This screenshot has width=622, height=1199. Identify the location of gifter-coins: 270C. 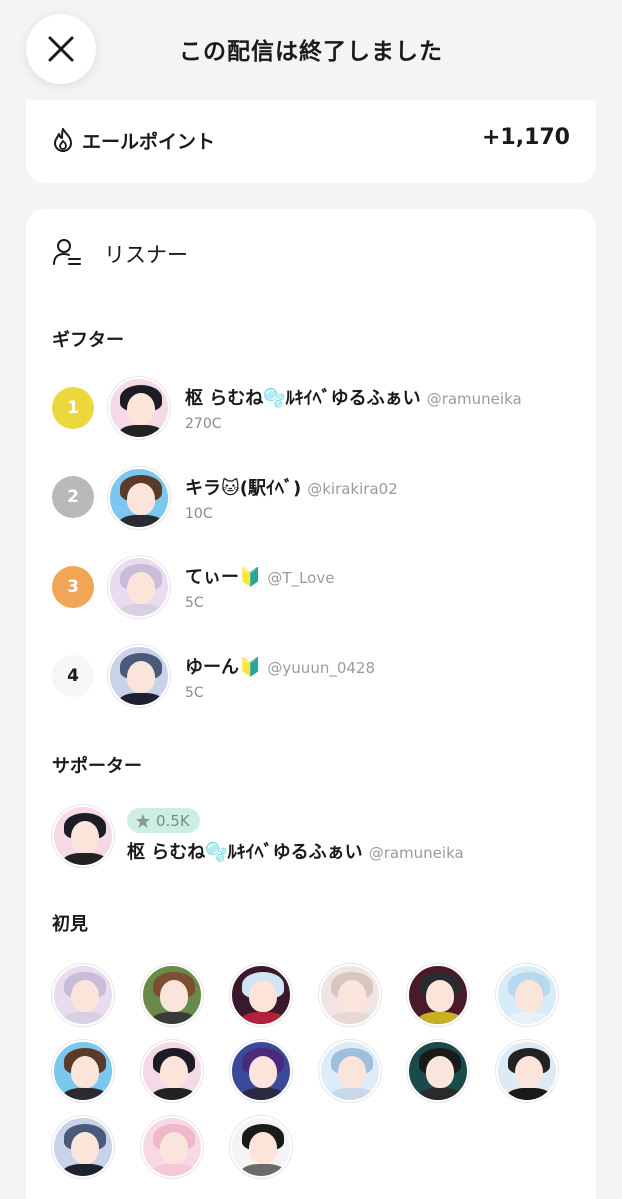
(203, 424).